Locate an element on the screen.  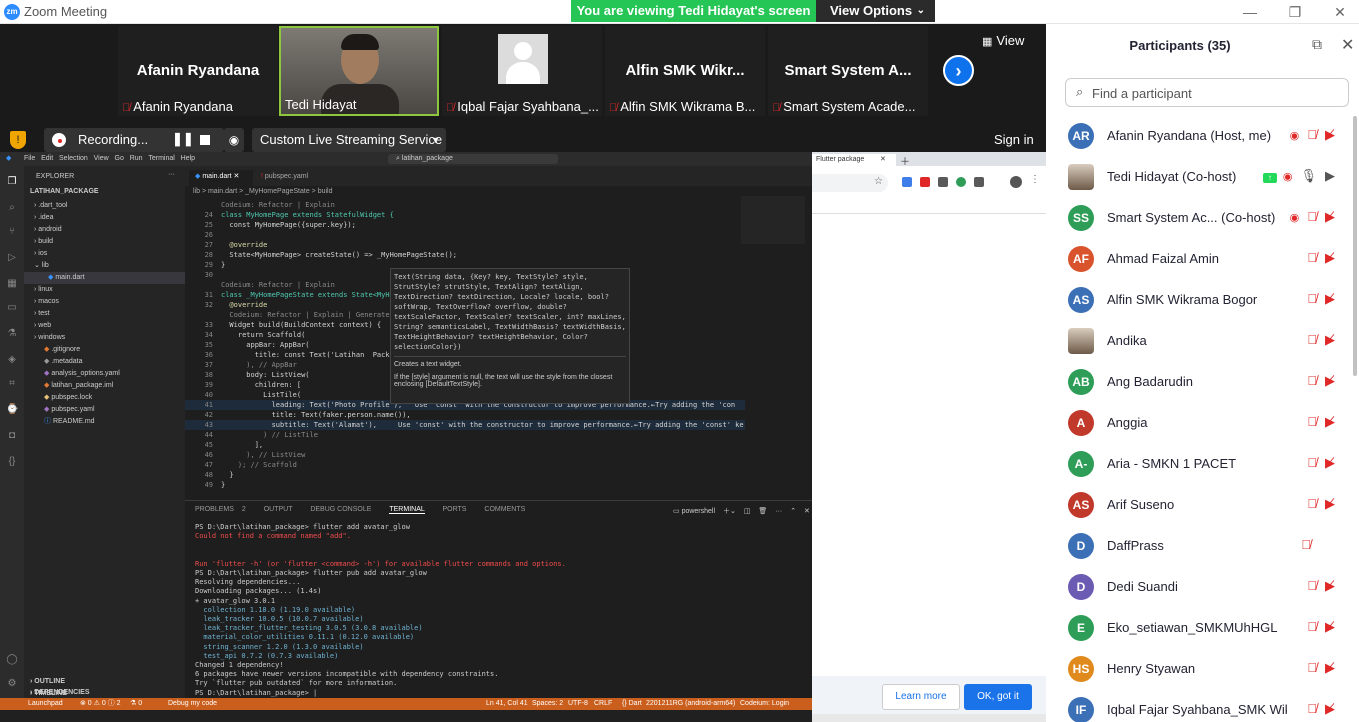
extensions-icon: ▦ is located at coordinates (12, 284).